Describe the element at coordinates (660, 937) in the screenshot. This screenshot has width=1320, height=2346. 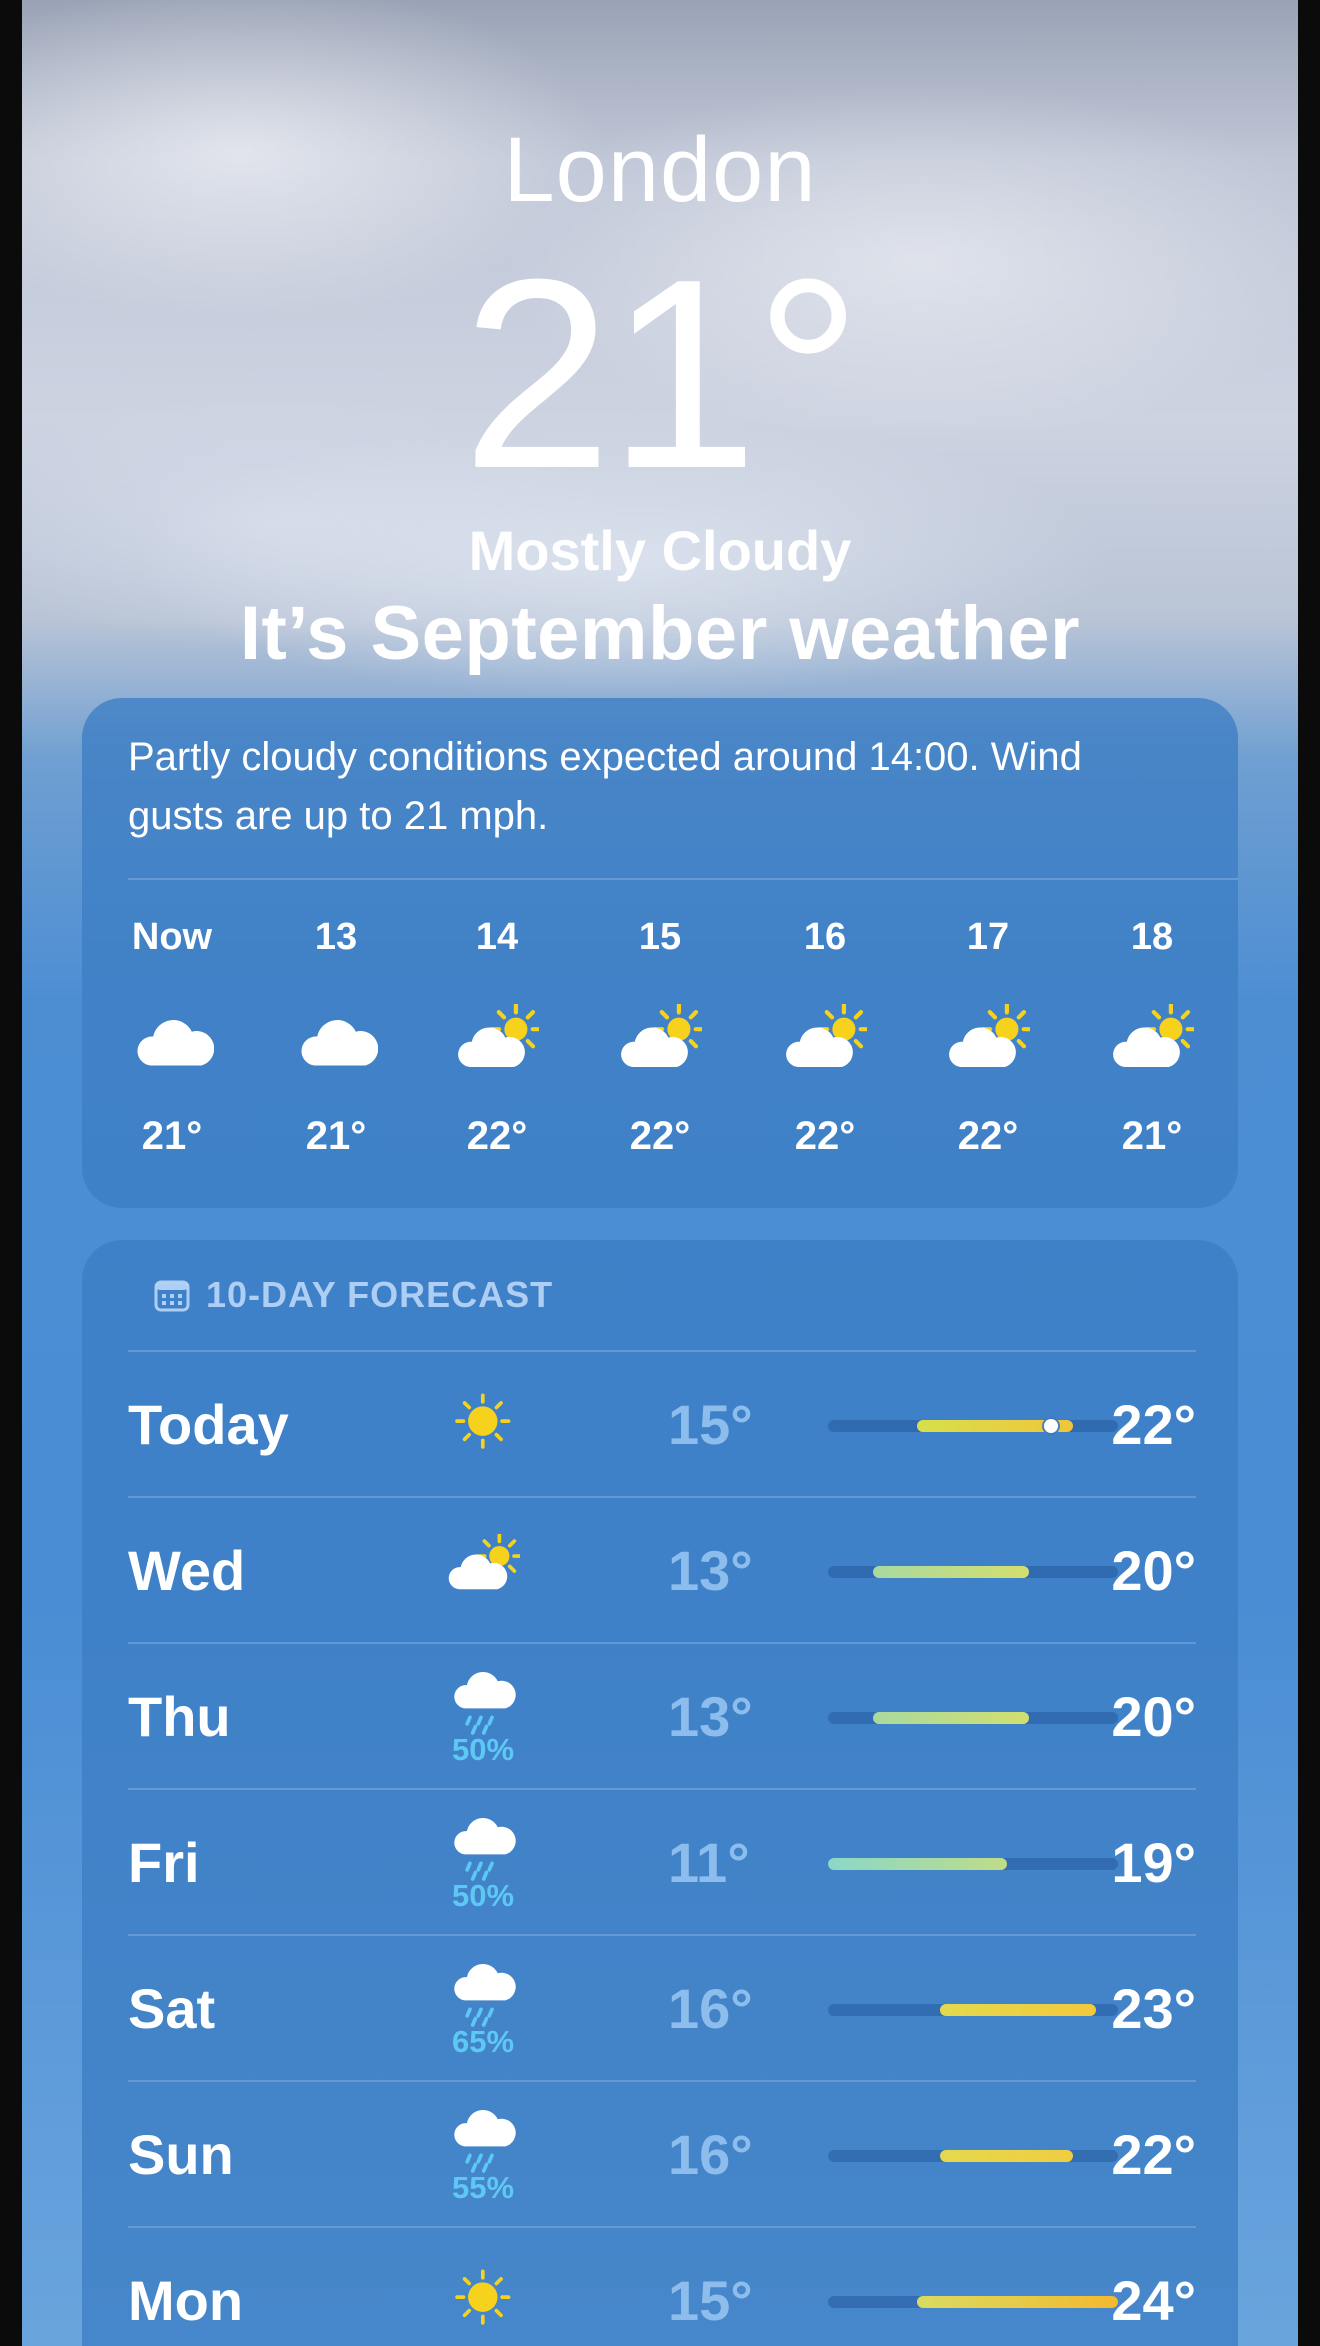
I see `hour-label: 15` at that location.